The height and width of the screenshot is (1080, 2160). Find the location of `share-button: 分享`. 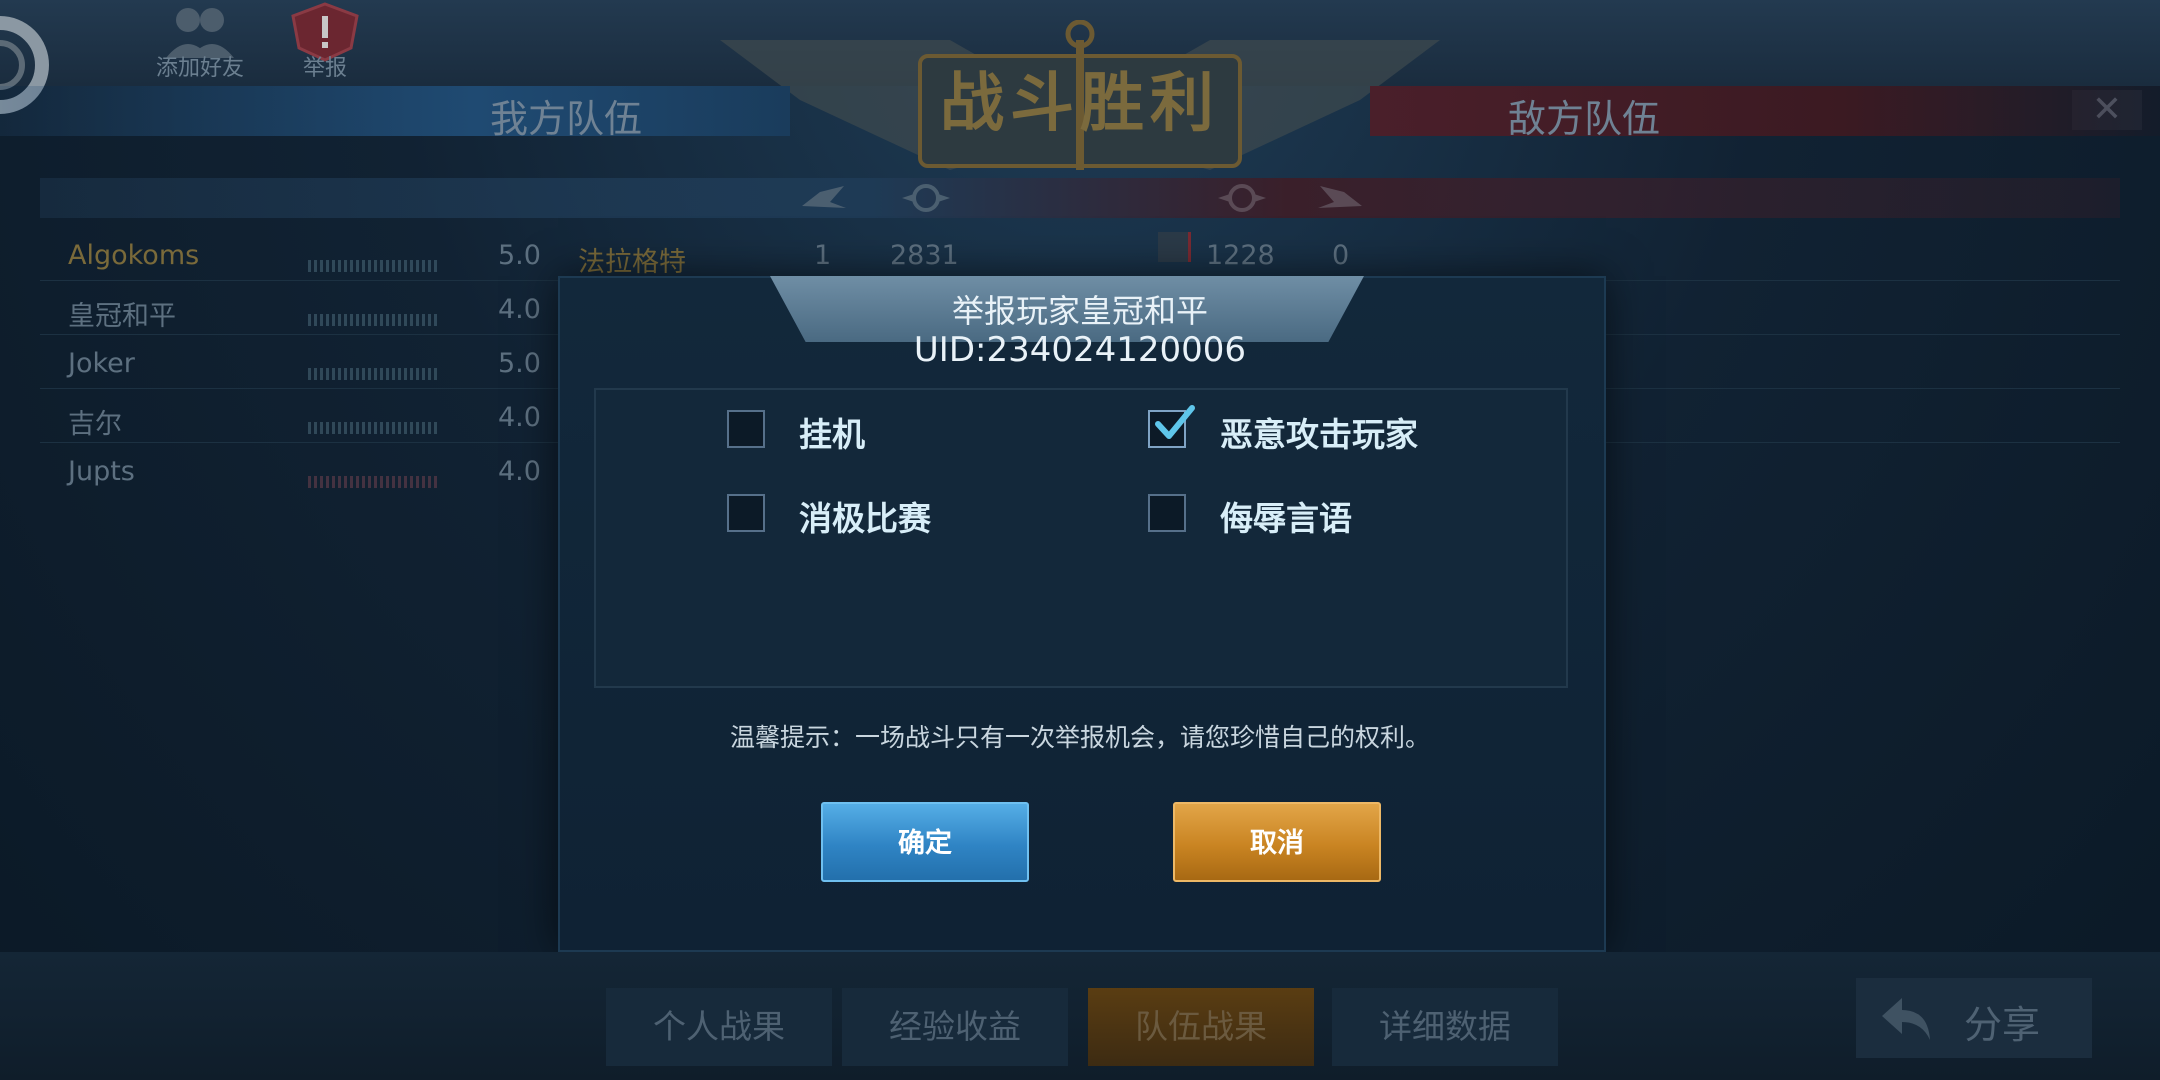

share-button: 分享 is located at coordinates (1974, 1018).